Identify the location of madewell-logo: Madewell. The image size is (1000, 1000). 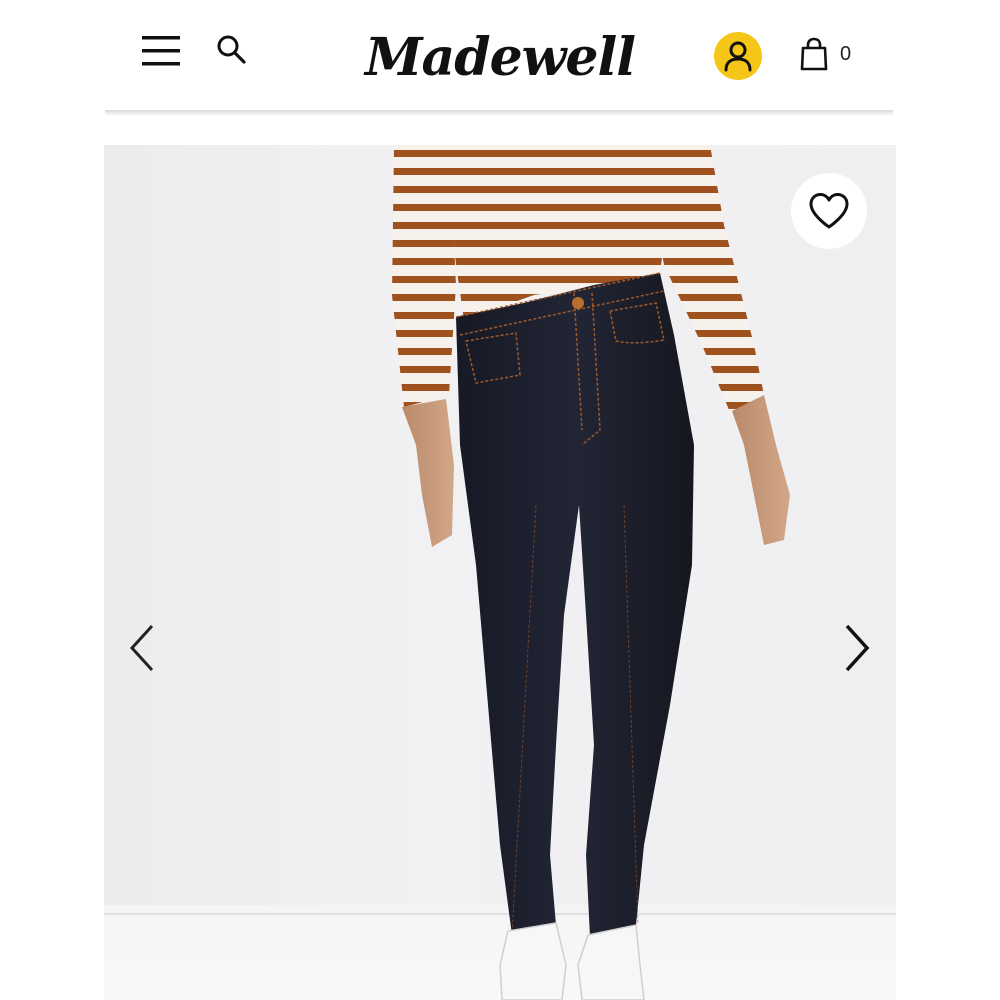
(500, 57).